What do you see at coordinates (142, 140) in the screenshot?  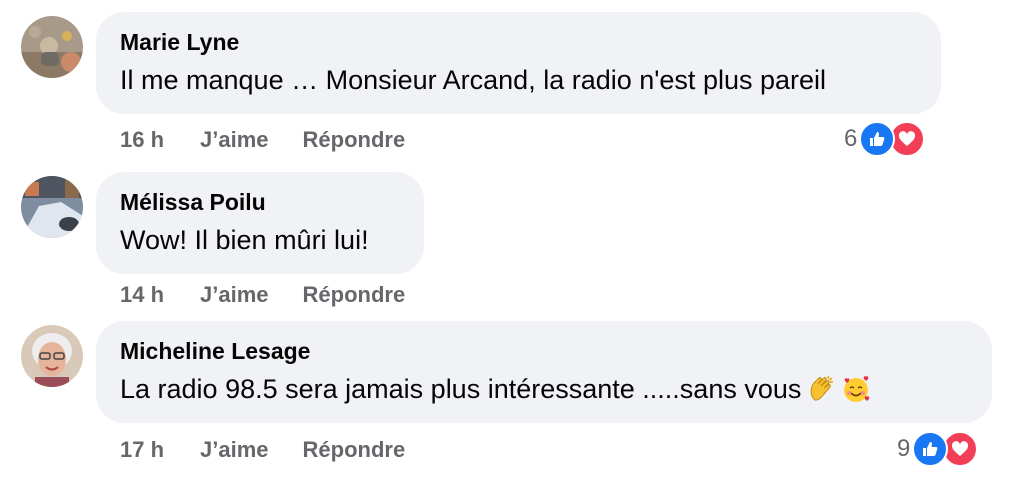 I see `comment-timestamp: 16 h` at bounding box center [142, 140].